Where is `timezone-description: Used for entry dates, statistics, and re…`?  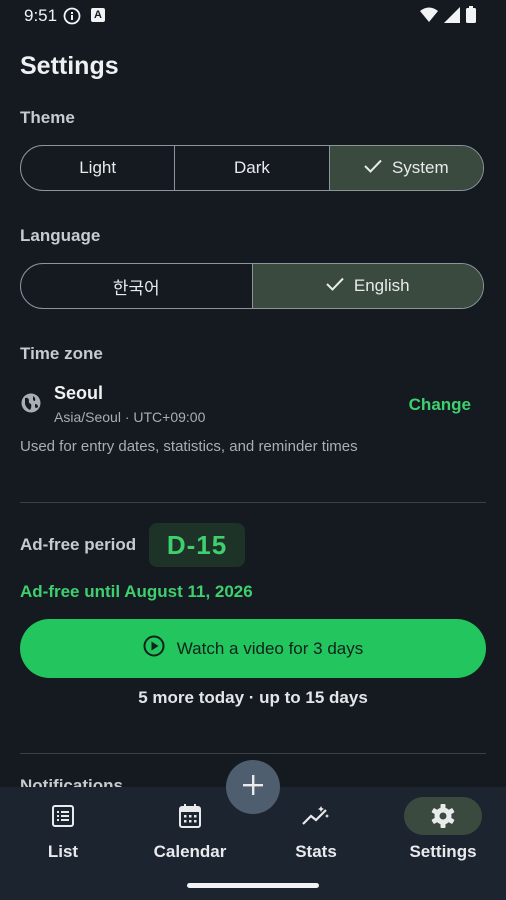
timezone-description: Used for entry dates, statistics, and re… is located at coordinates (189, 446).